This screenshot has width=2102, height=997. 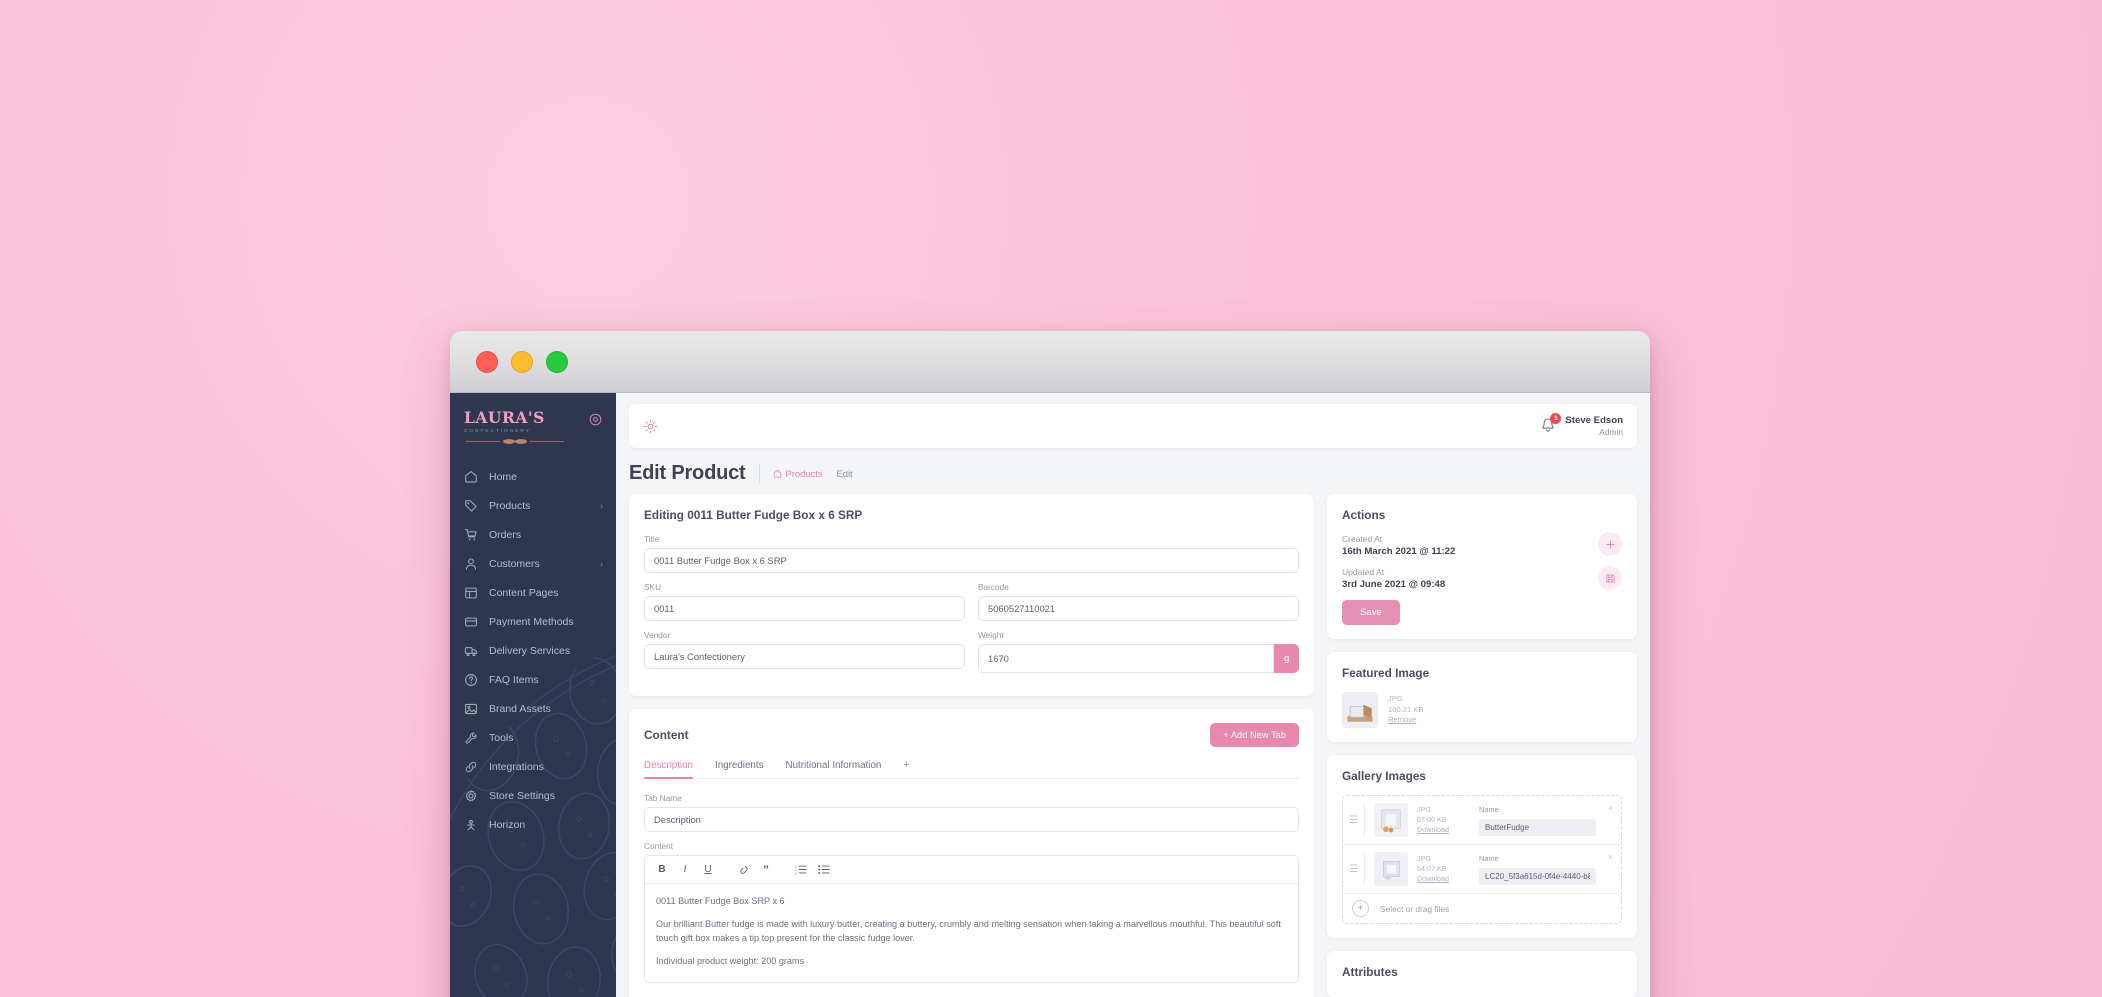 What do you see at coordinates (766, 869) in the screenshot?
I see `quote-icon: ”` at bounding box center [766, 869].